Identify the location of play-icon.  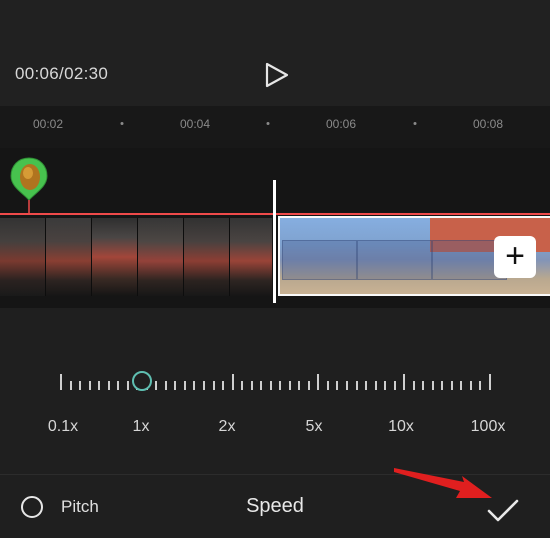
(277, 75).